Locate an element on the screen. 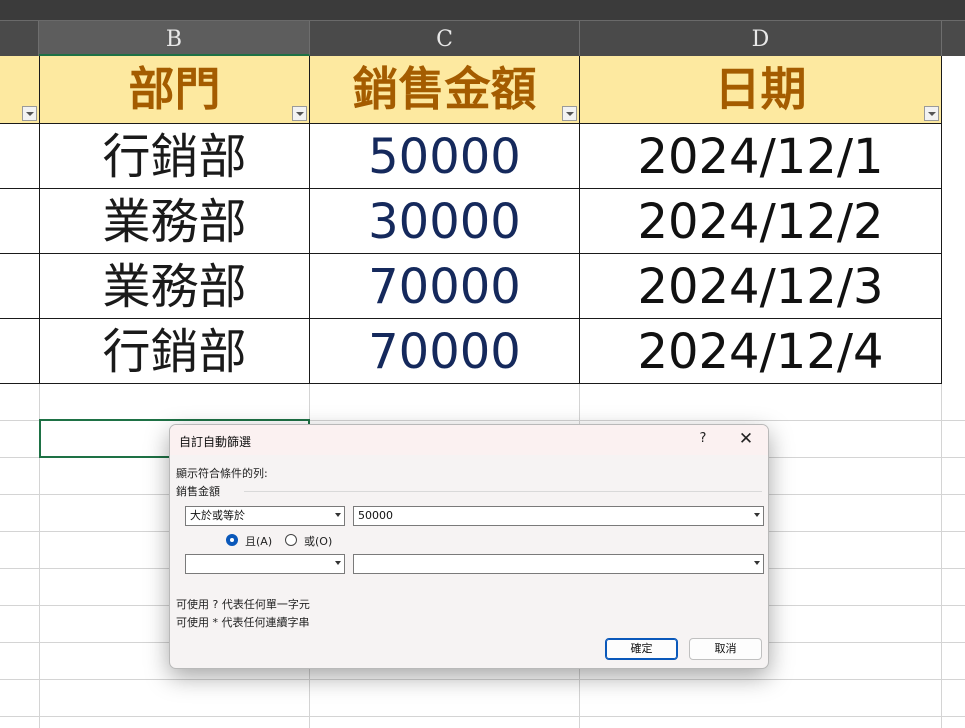 The width and height of the screenshot is (965, 728). cancel-button: 取消 is located at coordinates (725, 649).